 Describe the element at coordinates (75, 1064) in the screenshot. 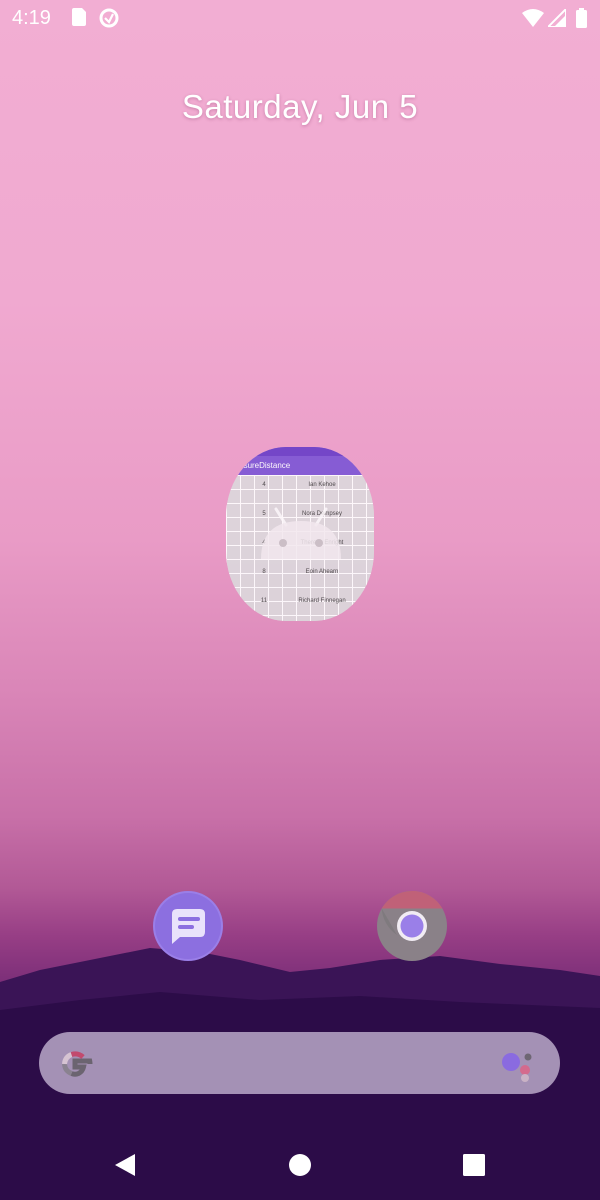

I see `google-g-icon` at that location.